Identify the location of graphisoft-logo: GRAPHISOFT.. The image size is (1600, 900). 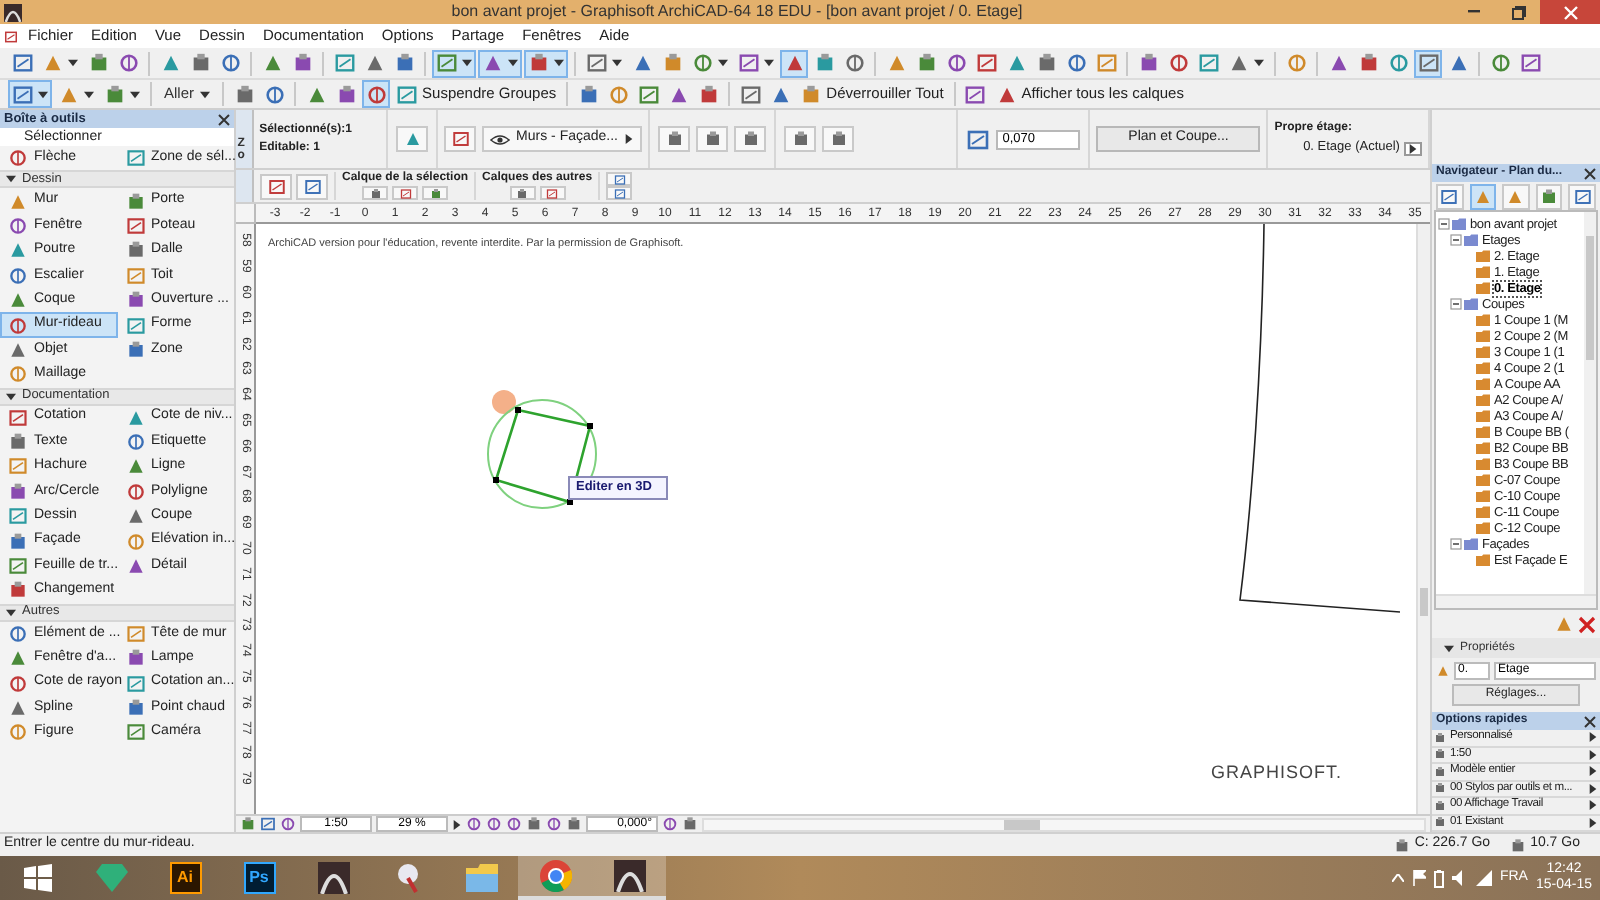
(1276, 772).